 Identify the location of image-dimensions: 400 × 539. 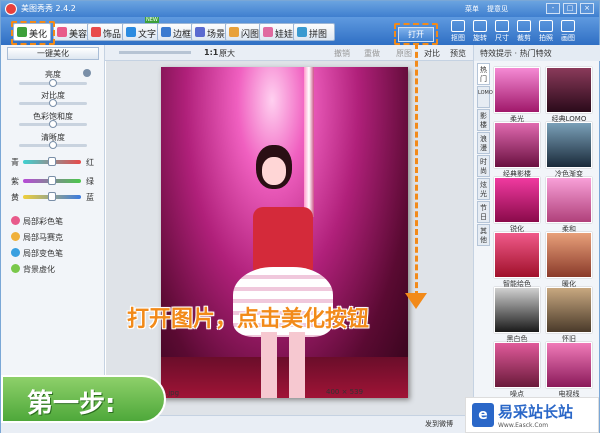
(345, 392).